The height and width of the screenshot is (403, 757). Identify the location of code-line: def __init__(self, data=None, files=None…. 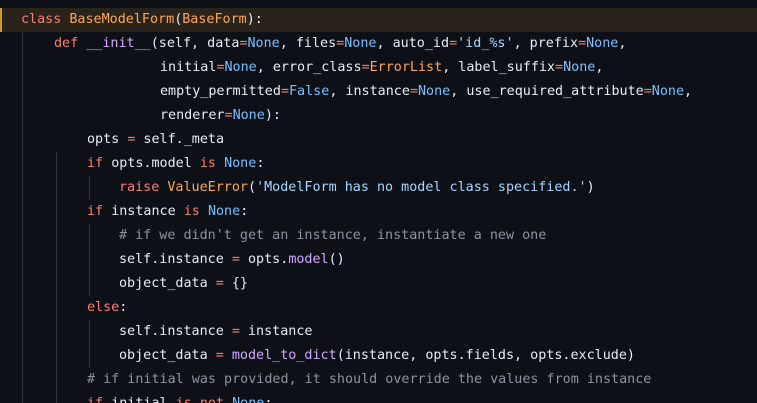
(340, 44).